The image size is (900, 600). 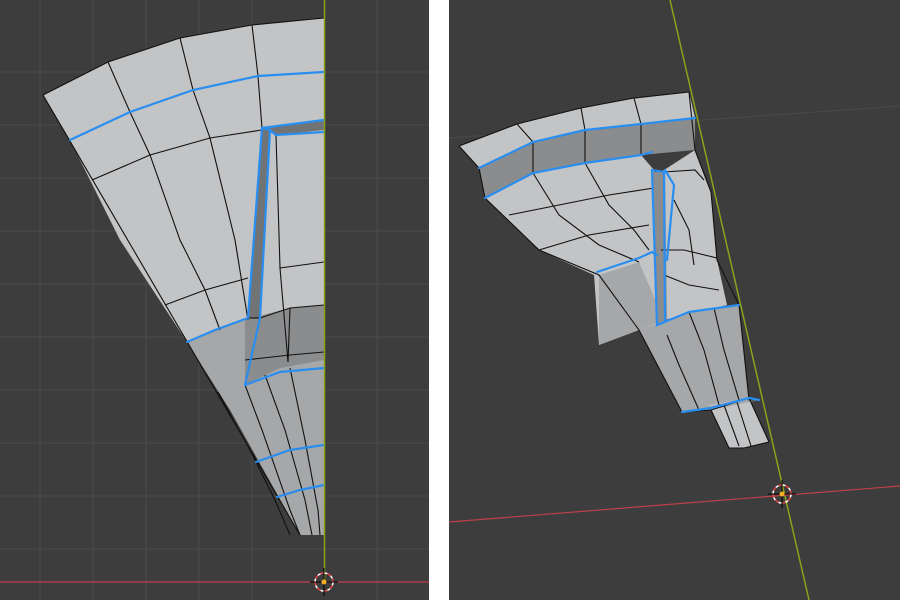 What do you see at coordinates (439, 300) in the screenshot?
I see `viewport-divider` at bounding box center [439, 300].